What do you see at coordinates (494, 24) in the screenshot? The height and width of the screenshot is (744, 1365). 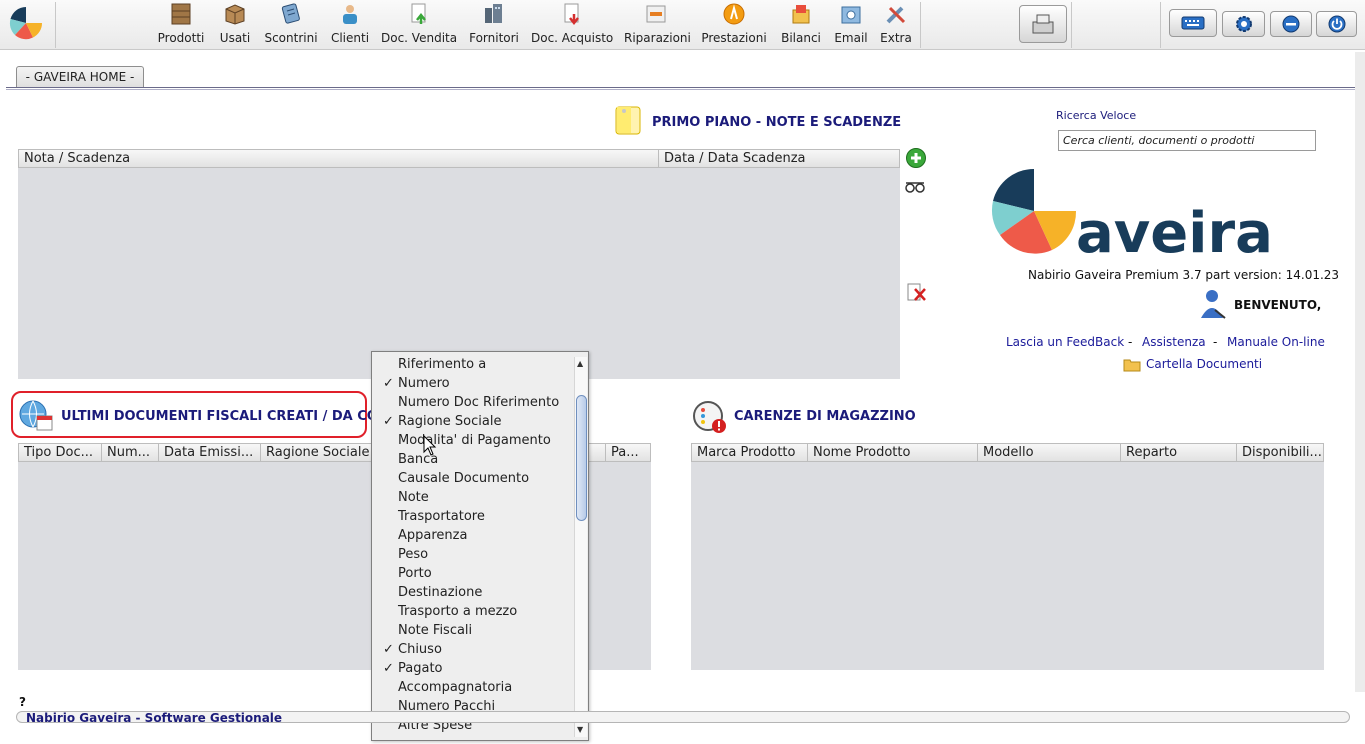 I see `toolbar-fornitori-button: Fornitori` at bounding box center [494, 24].